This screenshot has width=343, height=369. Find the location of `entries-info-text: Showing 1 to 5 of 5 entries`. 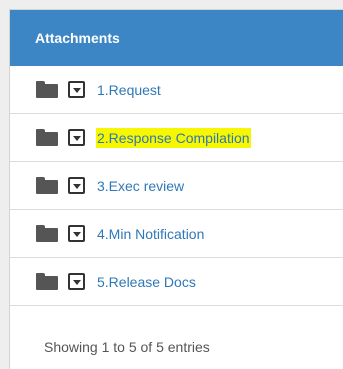

entries-info-text: Showing 1 to 5 of 5 entries is located at coordinates (127, 347).